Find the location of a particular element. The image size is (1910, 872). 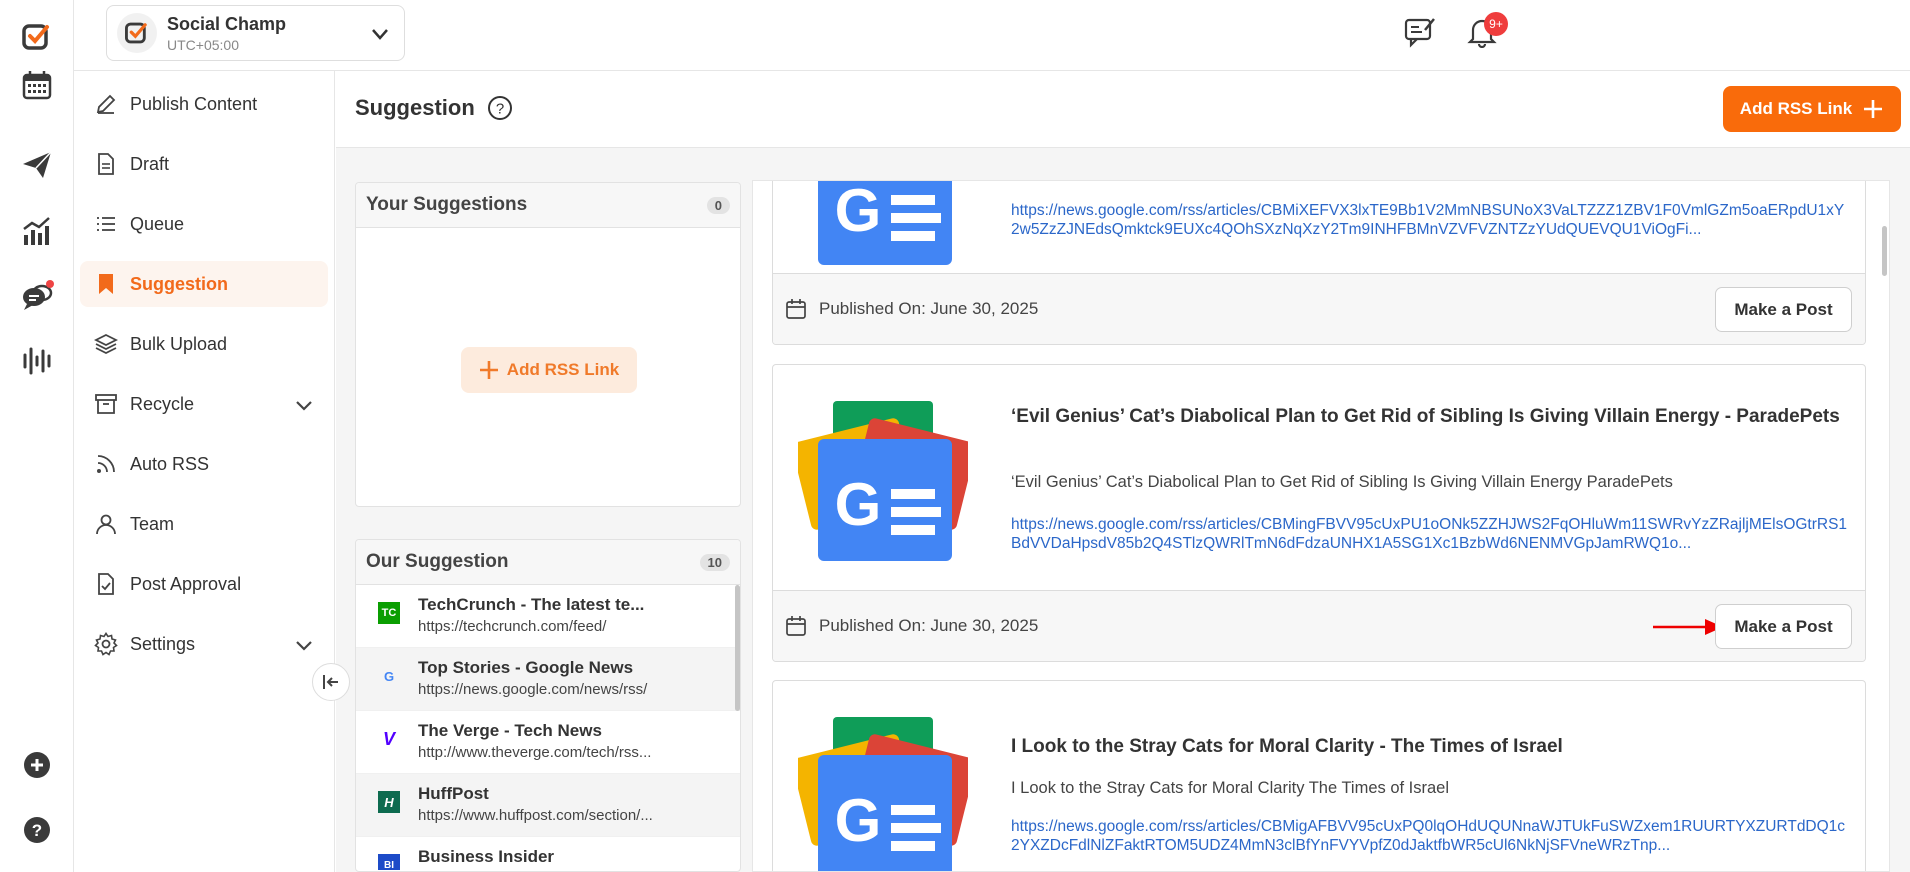

our-suggestion-header: Our Suggestion 10 is located at coordinates (548, 562).